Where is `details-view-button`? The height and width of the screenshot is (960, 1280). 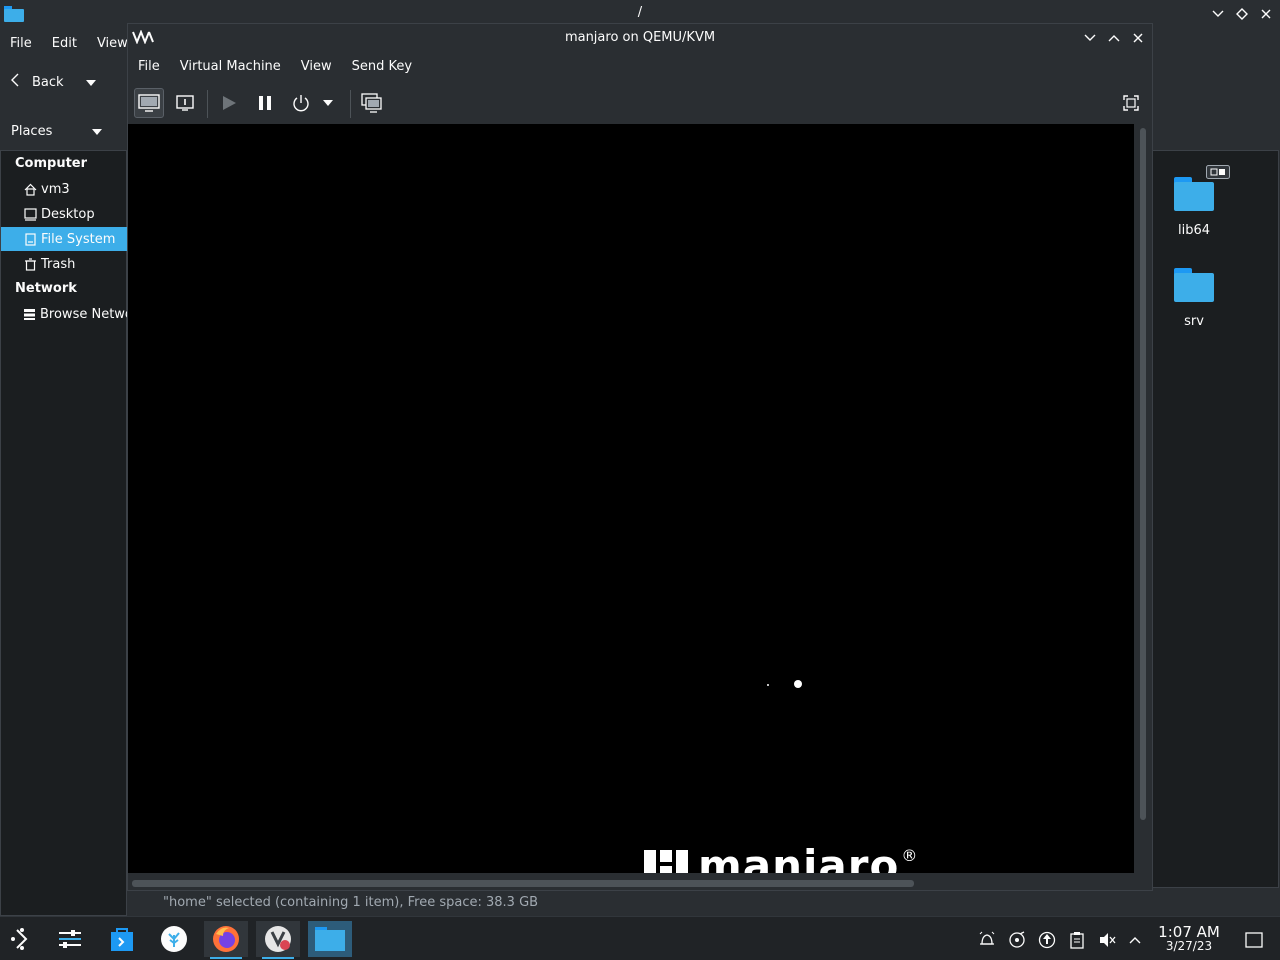
details-view-button is located at coordinates (185, 103).